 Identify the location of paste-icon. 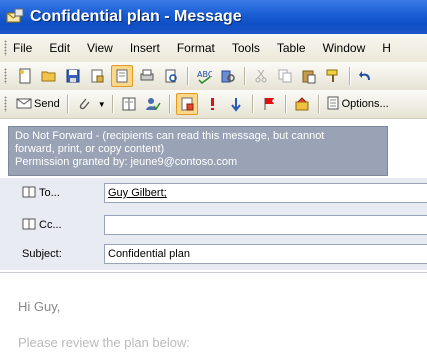
(309, 76).